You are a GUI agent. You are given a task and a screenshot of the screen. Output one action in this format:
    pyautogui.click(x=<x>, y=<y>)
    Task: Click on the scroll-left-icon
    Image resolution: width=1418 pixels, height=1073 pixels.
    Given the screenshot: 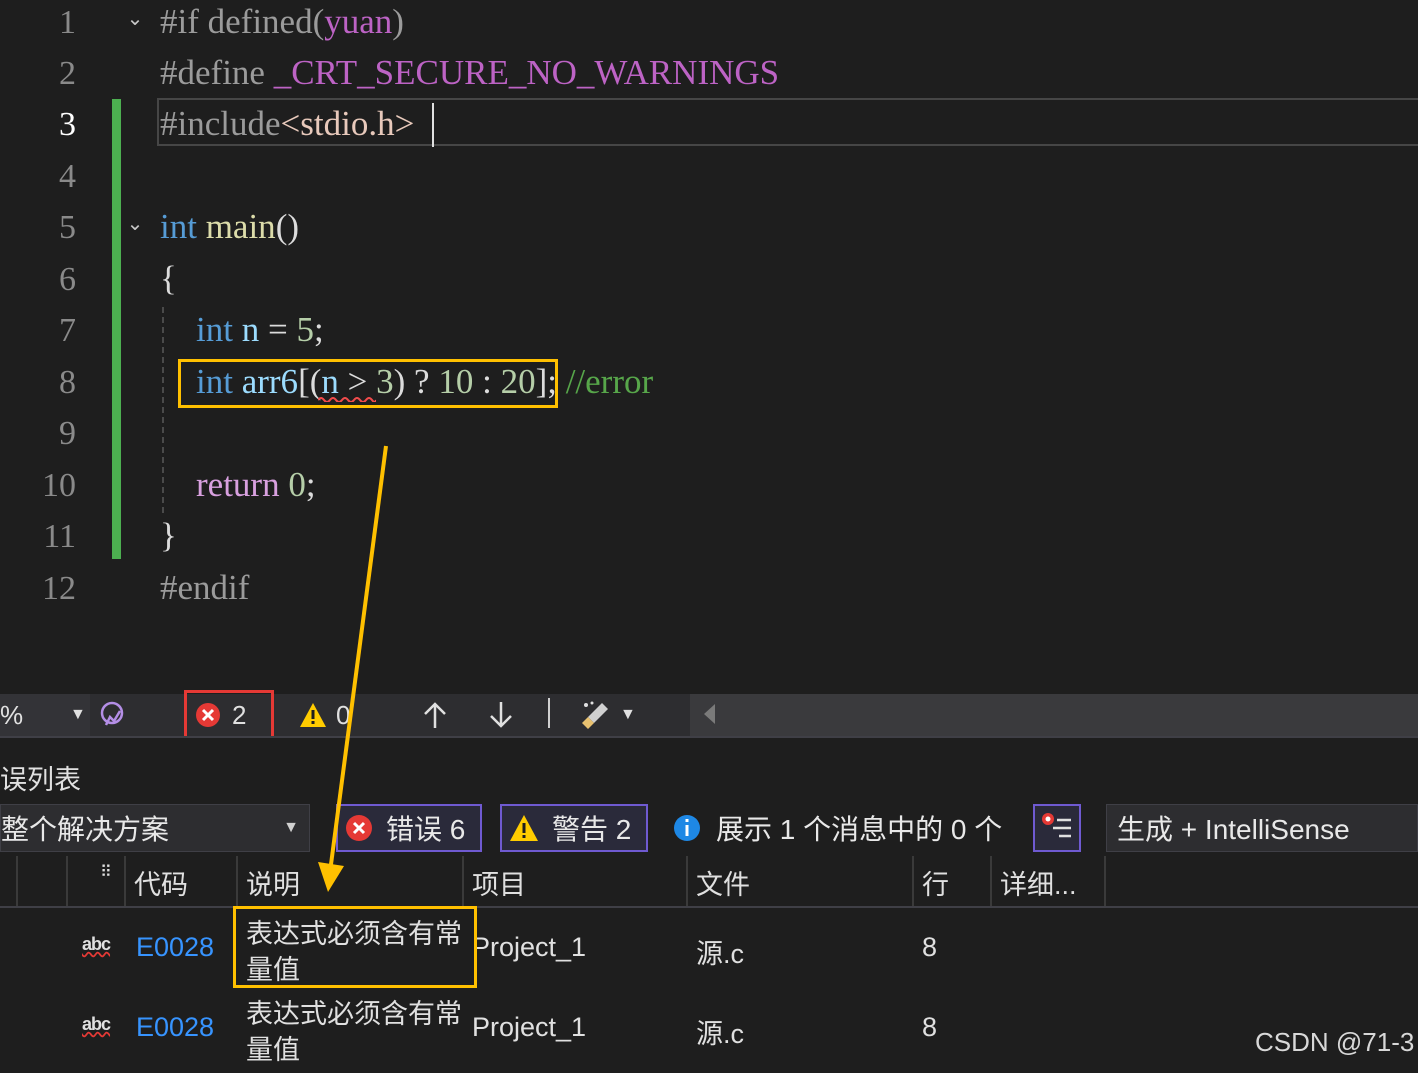 What is the action you would take?
    pyautogui.click(x=709, y=714)
    